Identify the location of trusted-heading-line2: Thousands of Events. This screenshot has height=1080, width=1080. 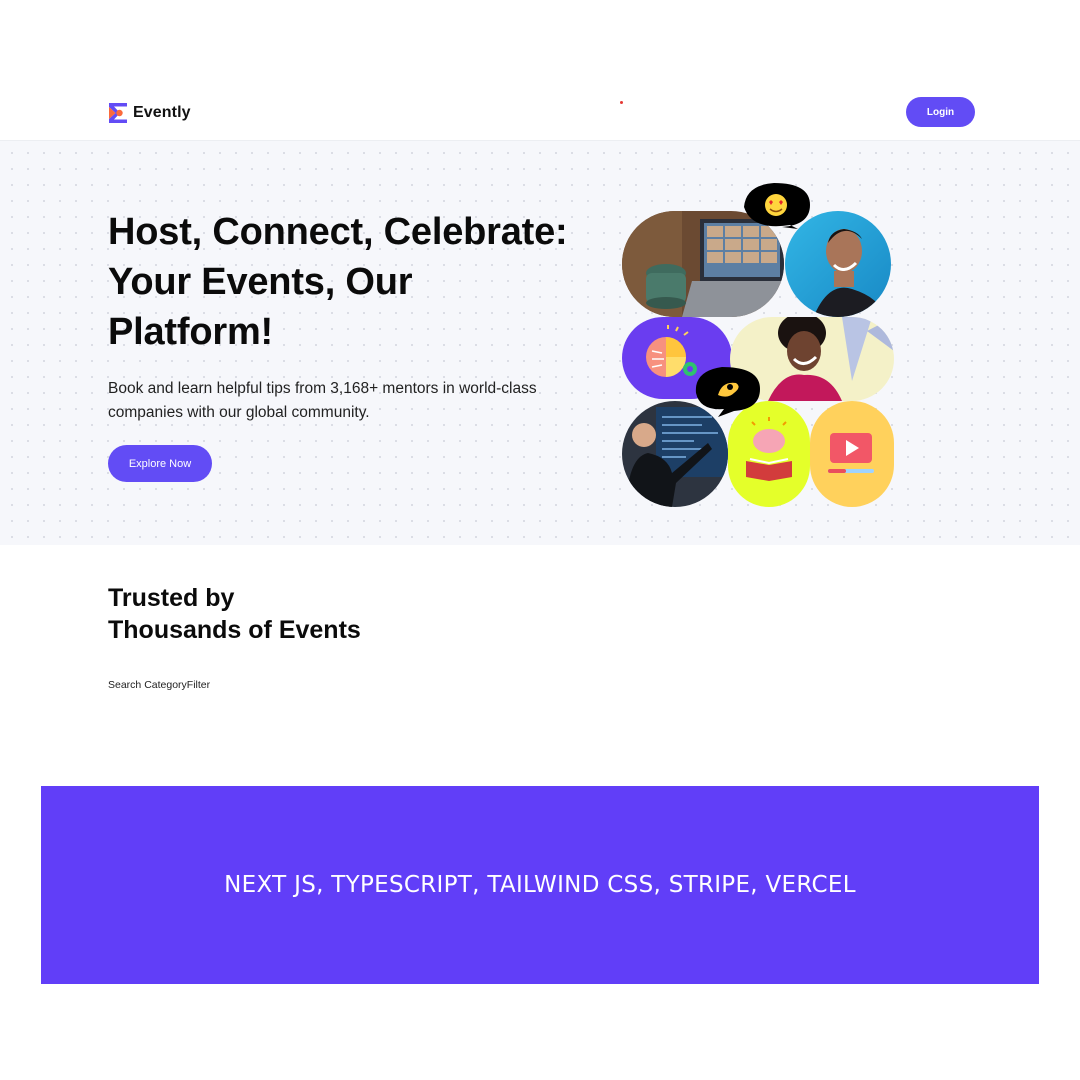
(234, 630).